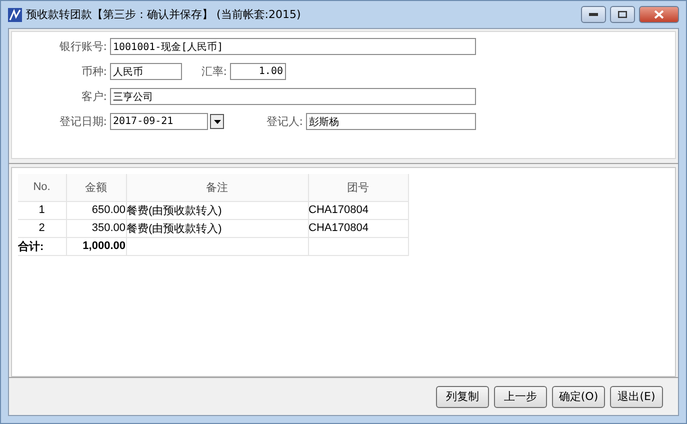  Describe the element at coordinates (96, 228) in the screenshot. I see `table-cell: 350.00` at that location.